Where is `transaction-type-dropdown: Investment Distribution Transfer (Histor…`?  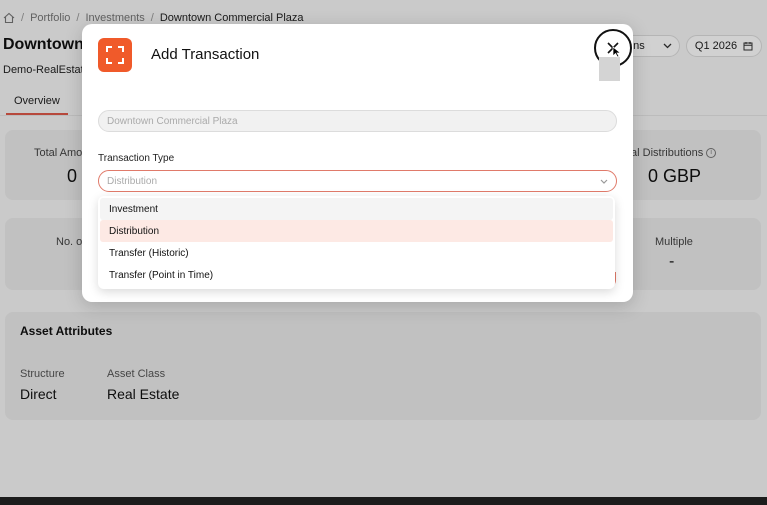 transaction-type-dropdown: Investment Distribution Transfer (Histor… is located at coordinates (356, 242).